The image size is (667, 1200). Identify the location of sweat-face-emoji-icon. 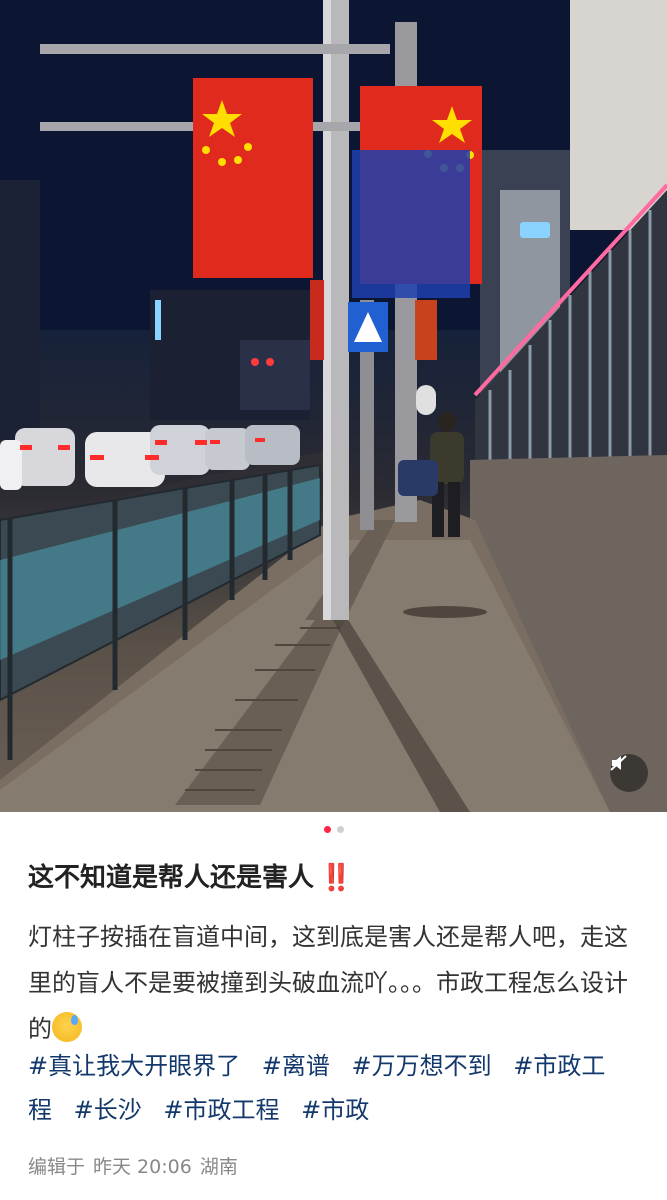
(67, 1027).